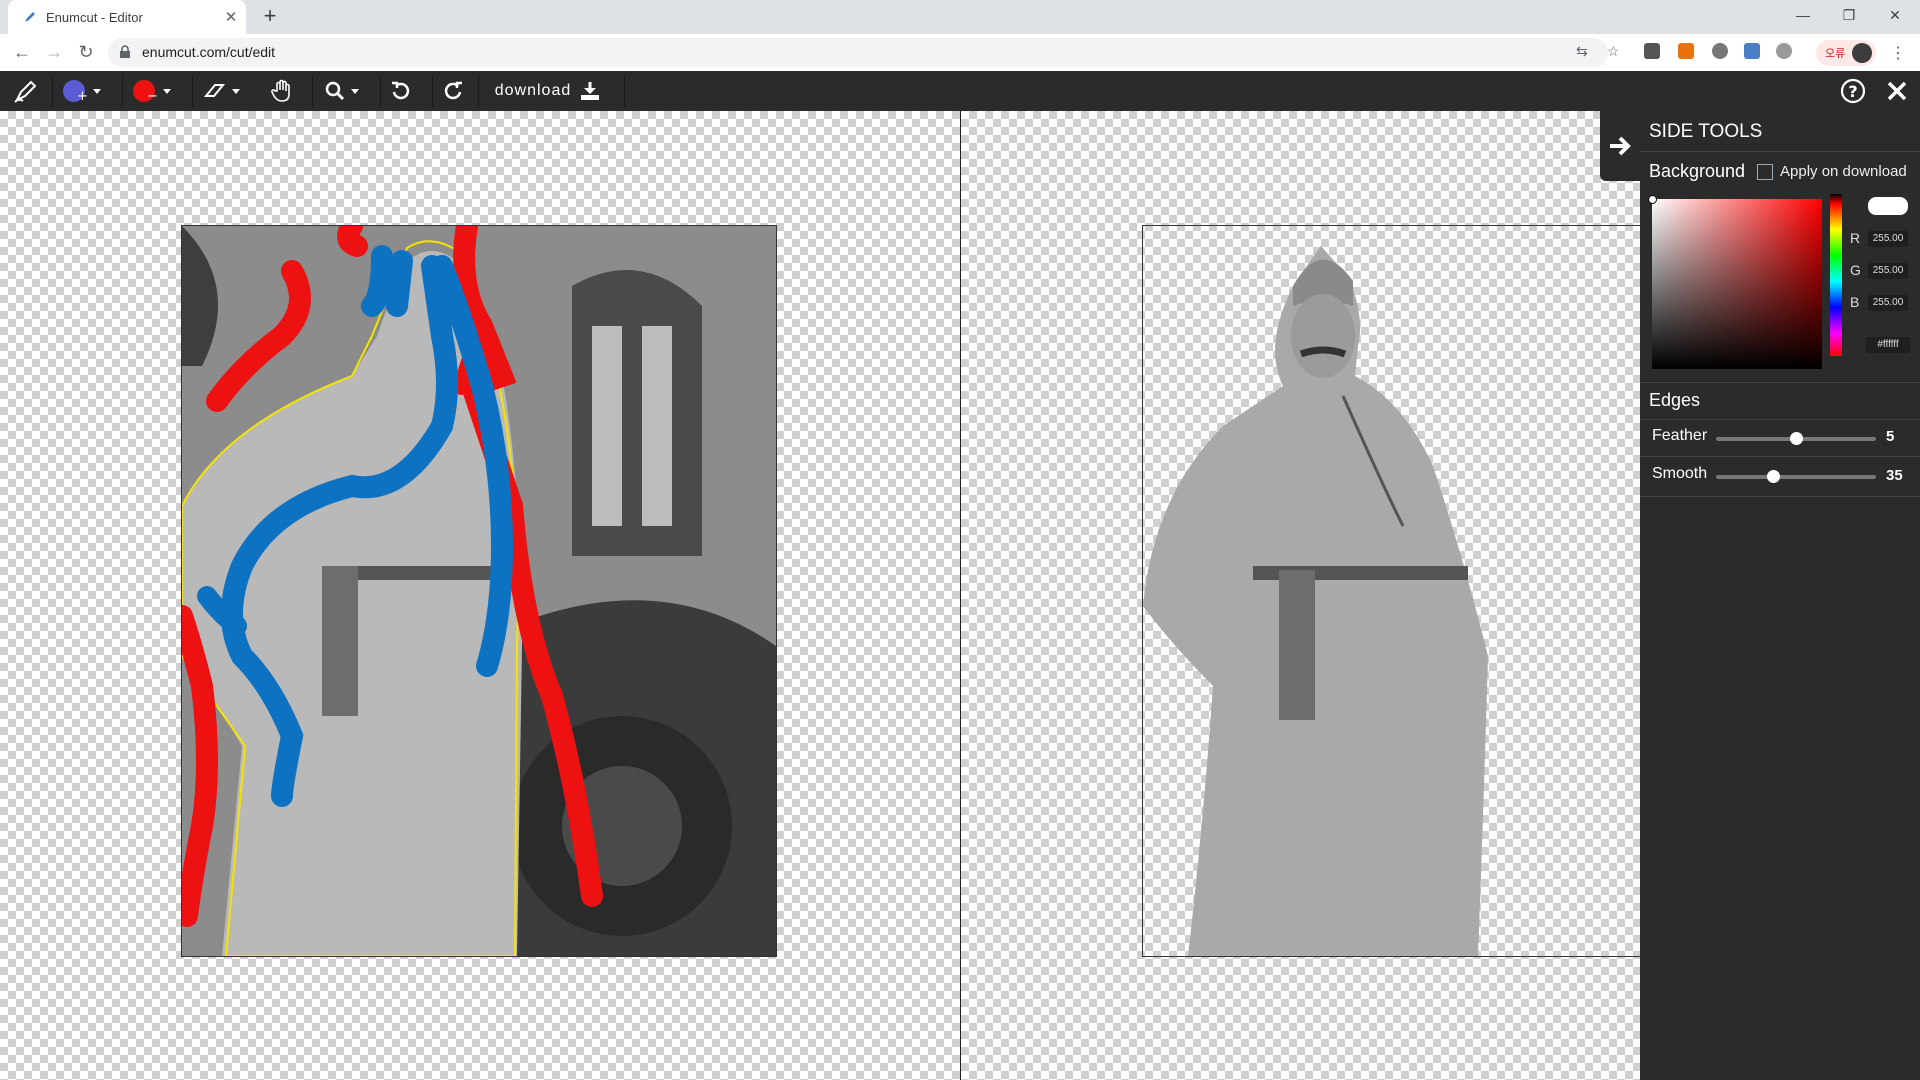  What do you see at coordinates (125, 51) in the screenshot?
I see `lock-icon` at bounding box center [125, 51].